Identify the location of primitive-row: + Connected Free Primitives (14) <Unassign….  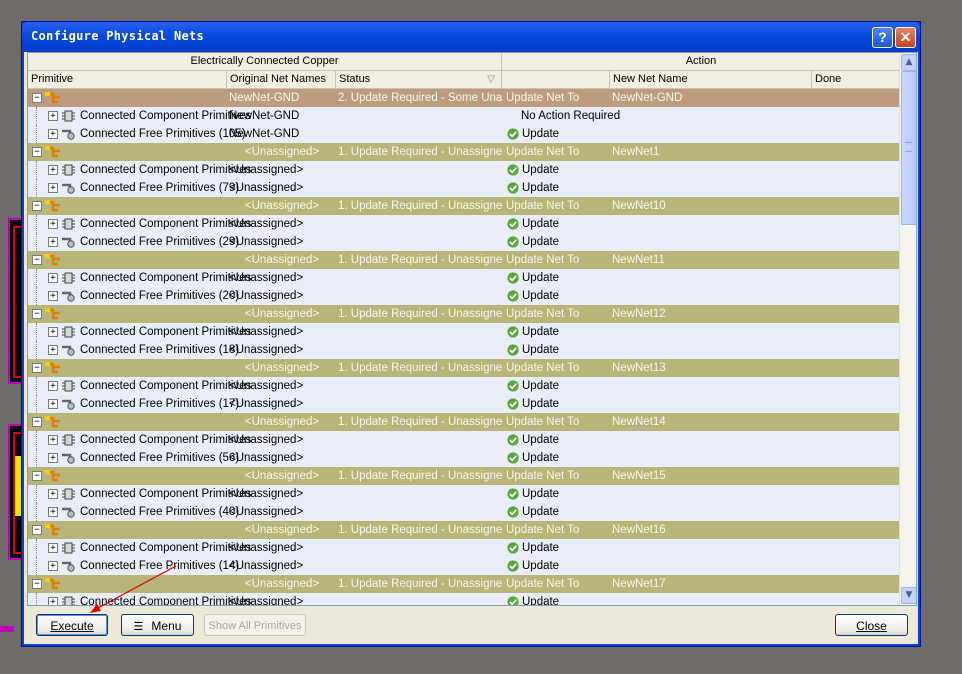
(464, 566).